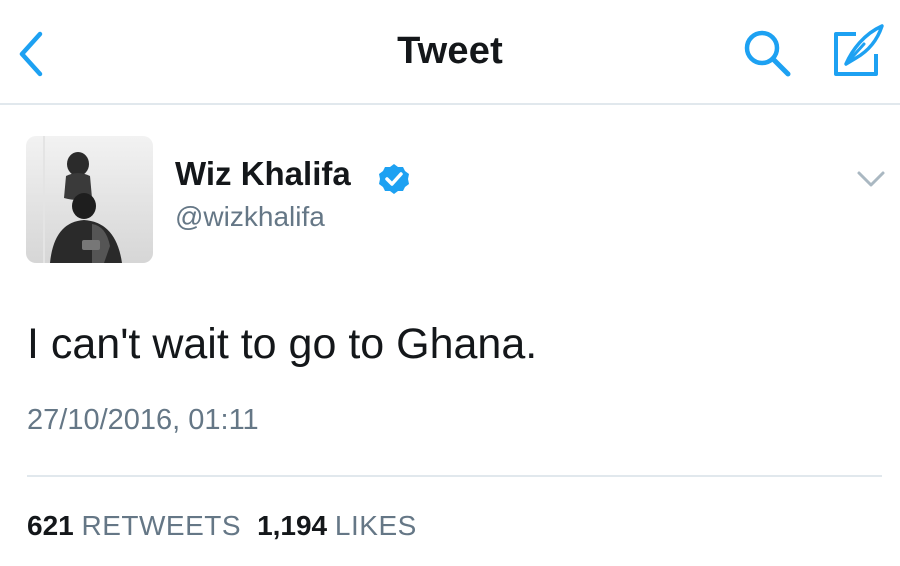  I want to click on avatar, so click(89, 199).